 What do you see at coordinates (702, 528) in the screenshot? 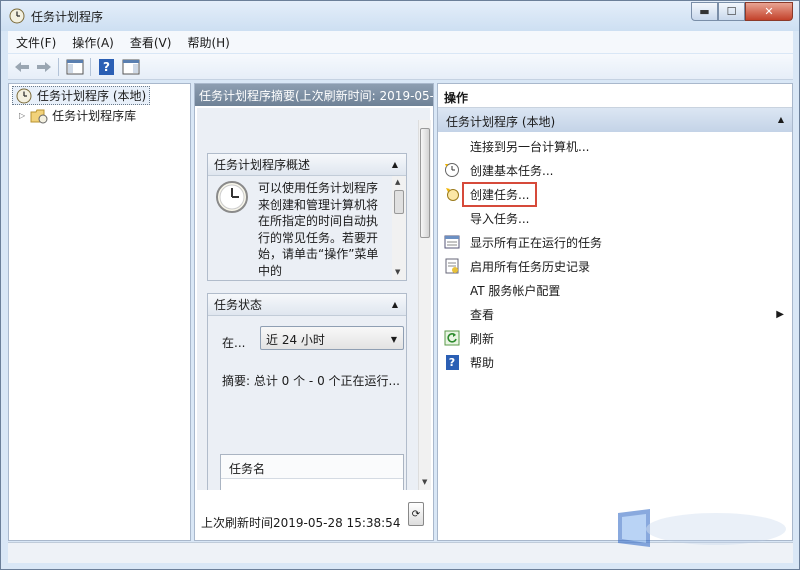
I see `watermark-logo` at bounding box center [702, 528].